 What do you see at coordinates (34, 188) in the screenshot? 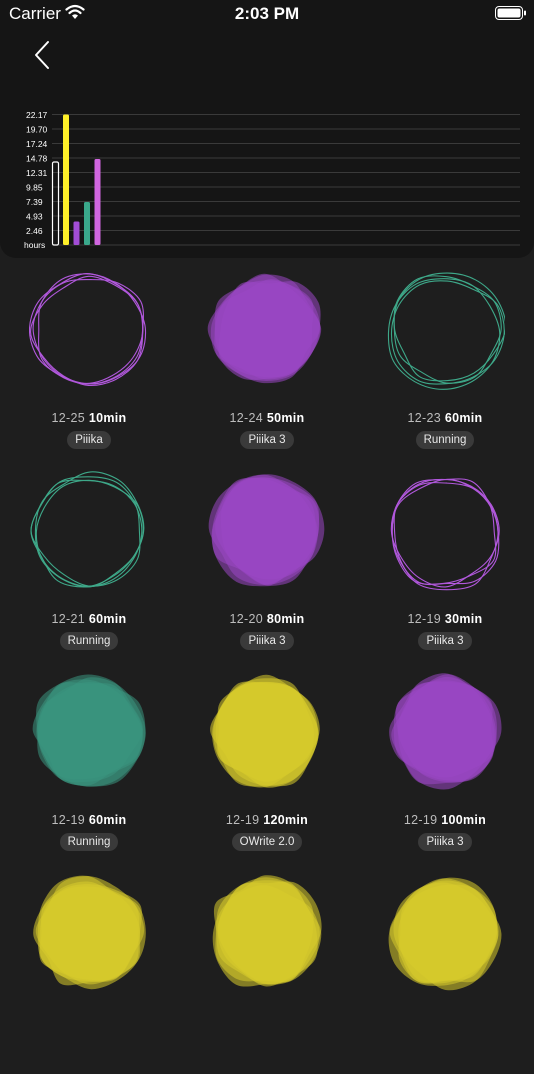
I see `y-tick-label: 9.85` at bounding box center [34, 188].